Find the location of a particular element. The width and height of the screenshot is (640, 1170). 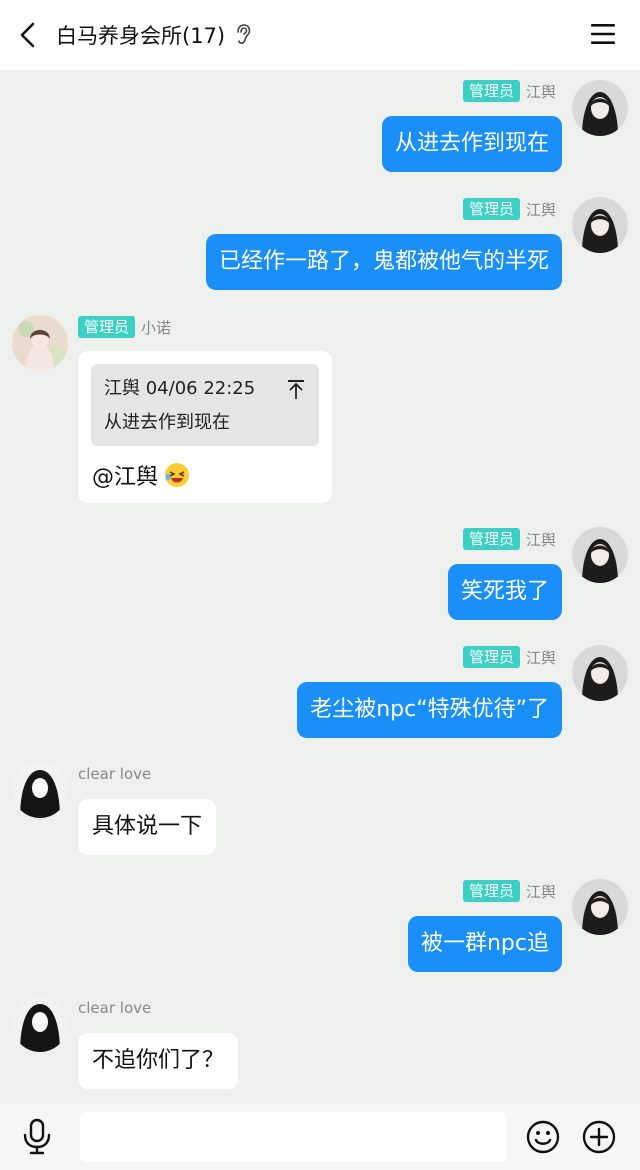

message-bubble-incoming: 不追你们了？ is located at coordinates (158, 1061).